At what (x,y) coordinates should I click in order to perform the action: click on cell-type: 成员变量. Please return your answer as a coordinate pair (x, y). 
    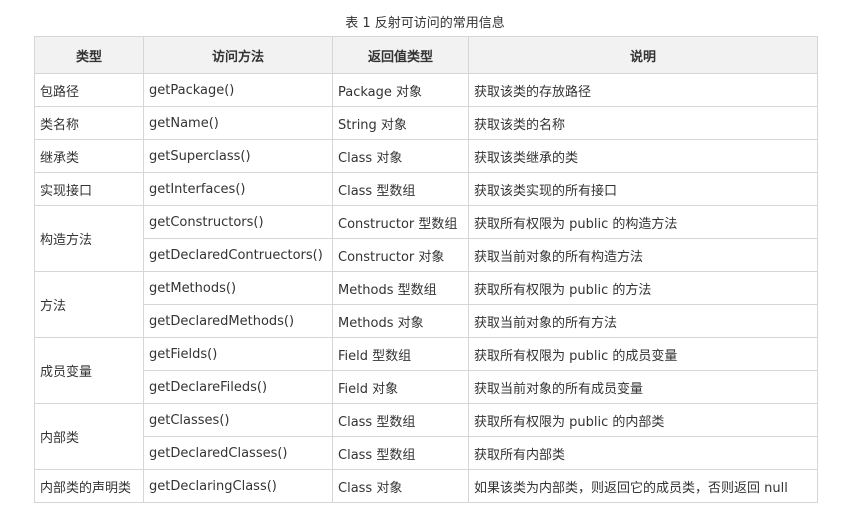
    Looking at the image, I should click on (89, 370).